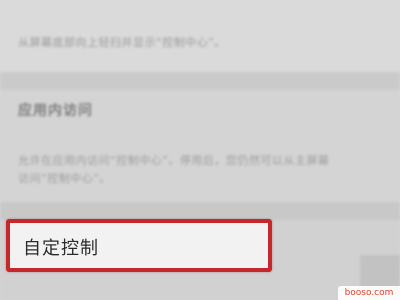 The height and width of the screenshot is (300, 400). What do you see at coordinates (55, 111) in the screenshot?
I see `section-title: 应用内访问` at bounding box center [55, 111].